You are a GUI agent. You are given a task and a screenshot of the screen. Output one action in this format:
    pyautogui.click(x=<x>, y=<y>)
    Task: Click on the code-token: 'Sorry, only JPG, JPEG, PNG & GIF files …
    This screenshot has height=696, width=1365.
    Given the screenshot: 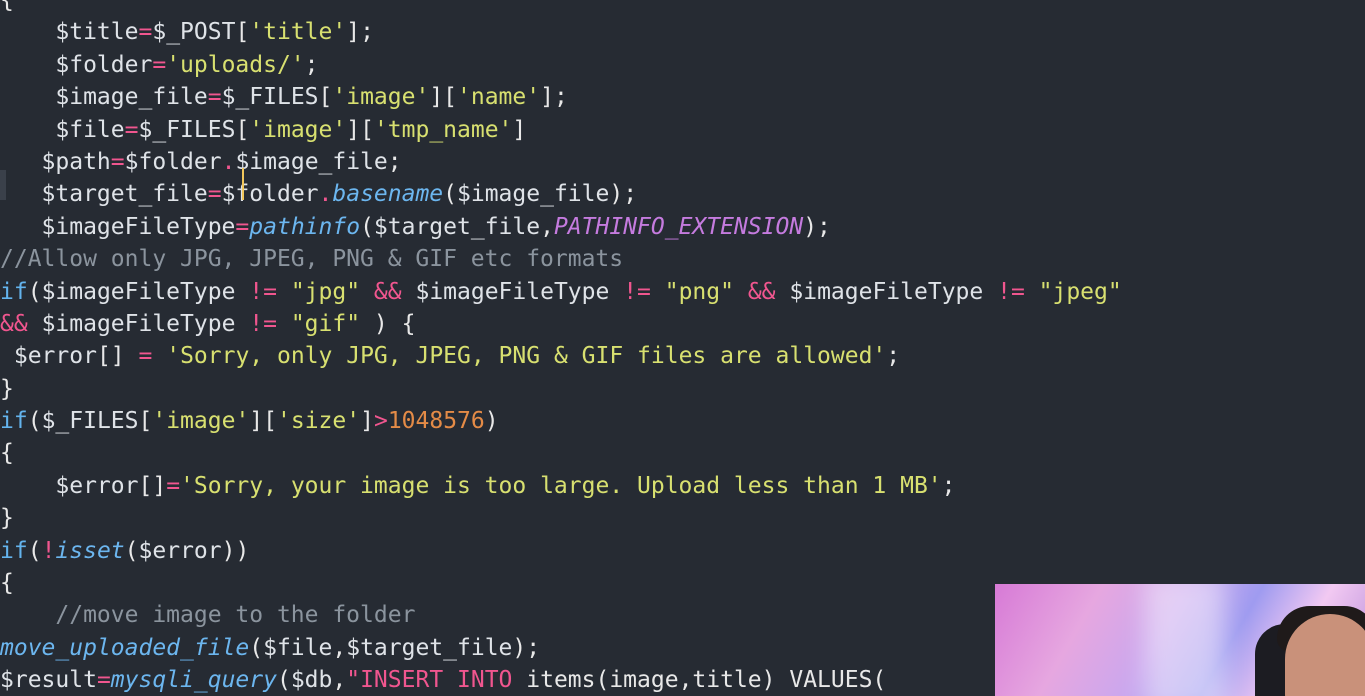 What is the action you would take?
    pyautogui.click(x=526, y=356)
    